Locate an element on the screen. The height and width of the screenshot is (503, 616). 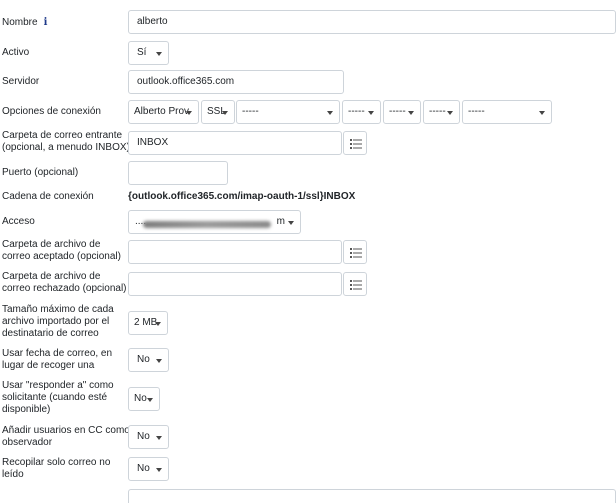
nombre-input: alberto is located at coordinates (372, 22).